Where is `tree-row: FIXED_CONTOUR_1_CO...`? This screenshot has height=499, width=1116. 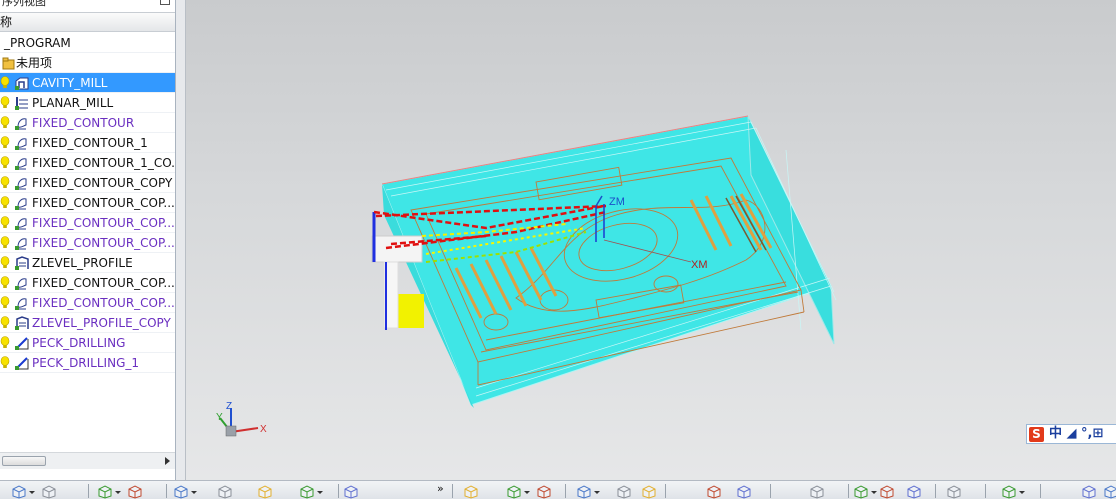 tree-row: FIXED_CONTOUR_1_CO... is located at coordinates (87, 163).